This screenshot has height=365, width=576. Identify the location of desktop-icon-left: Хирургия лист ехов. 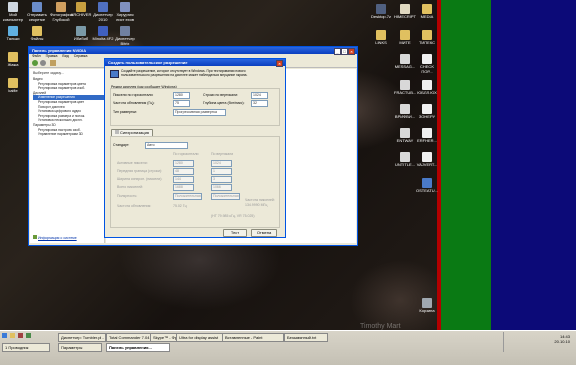
(125, 12).